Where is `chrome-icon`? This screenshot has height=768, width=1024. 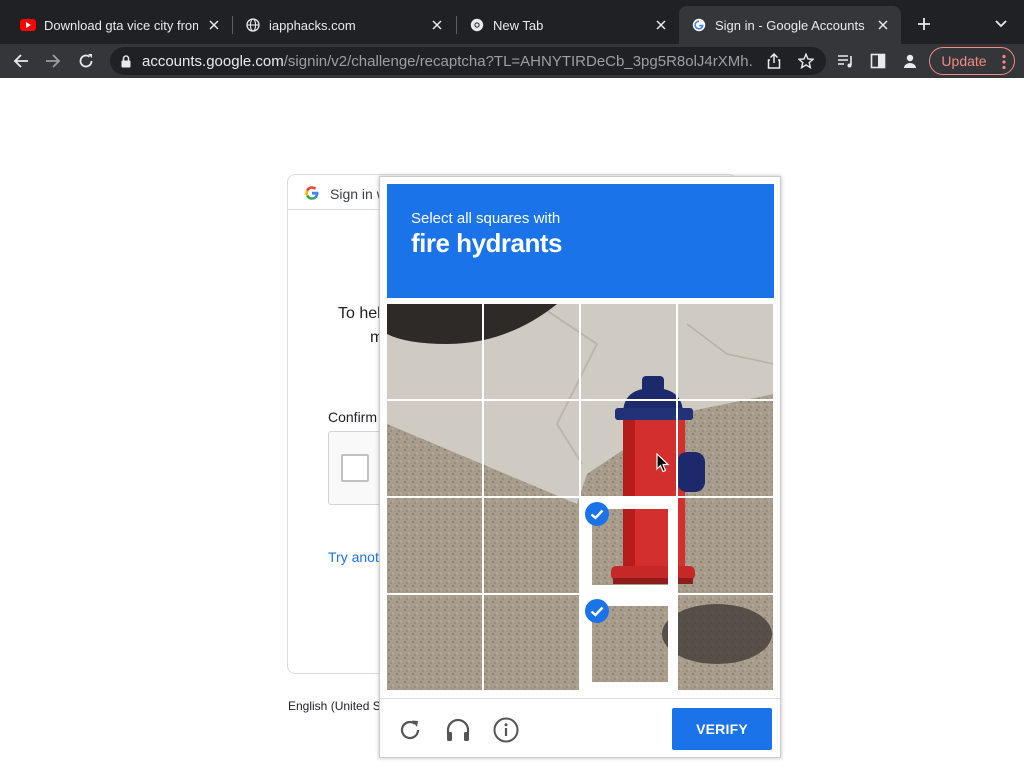
chrome-icon is located at coordinates (477, 25).